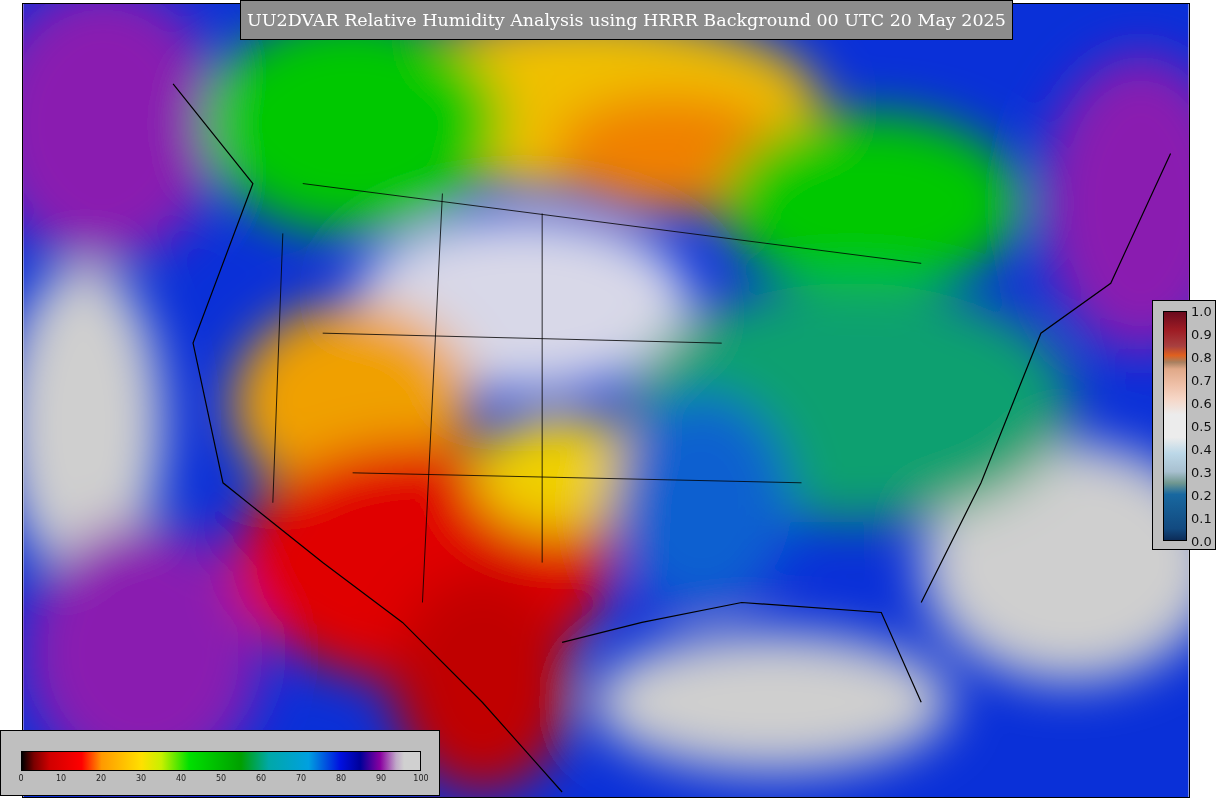 The width and height of the screenshot is (1216, 800). What do you see at coordinates (1201, 472) in the screenshot?
I see `colorbar-tick-label: 0.3` at bounding box center [1201, 472].